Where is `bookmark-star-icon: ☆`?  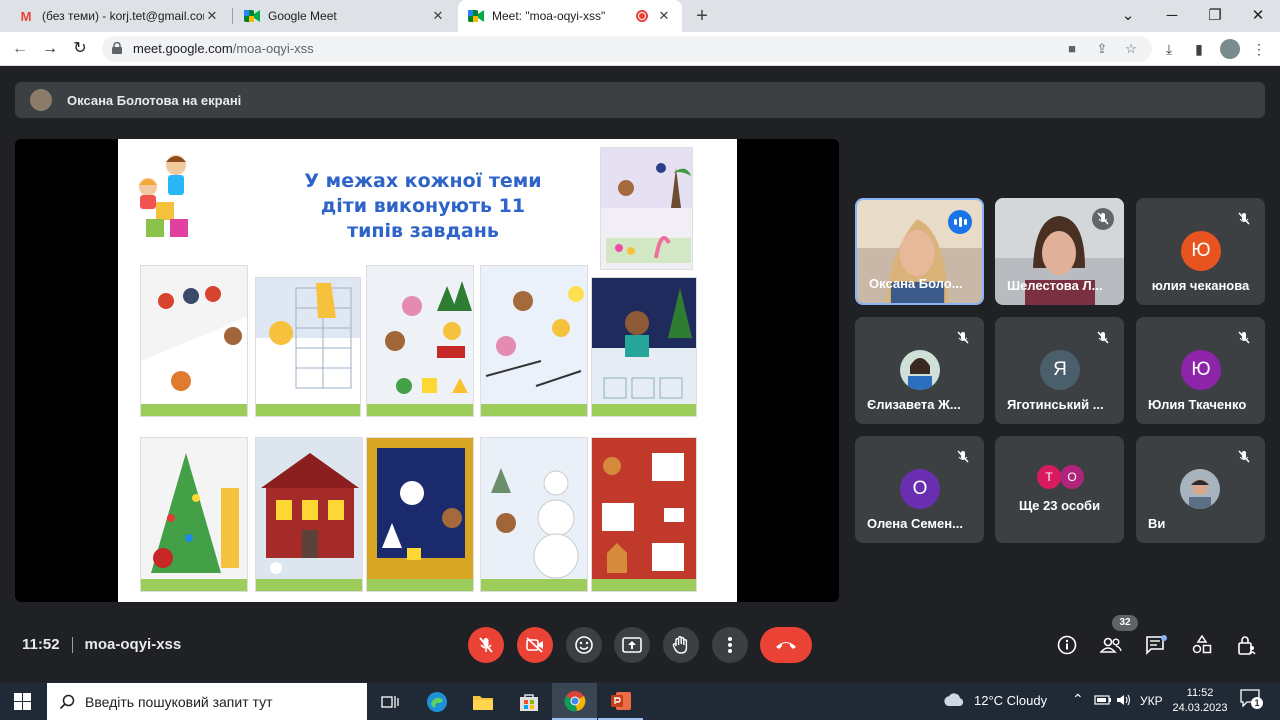
bookmark-star-icon: ☆ is located at coordinates (1131, 49).